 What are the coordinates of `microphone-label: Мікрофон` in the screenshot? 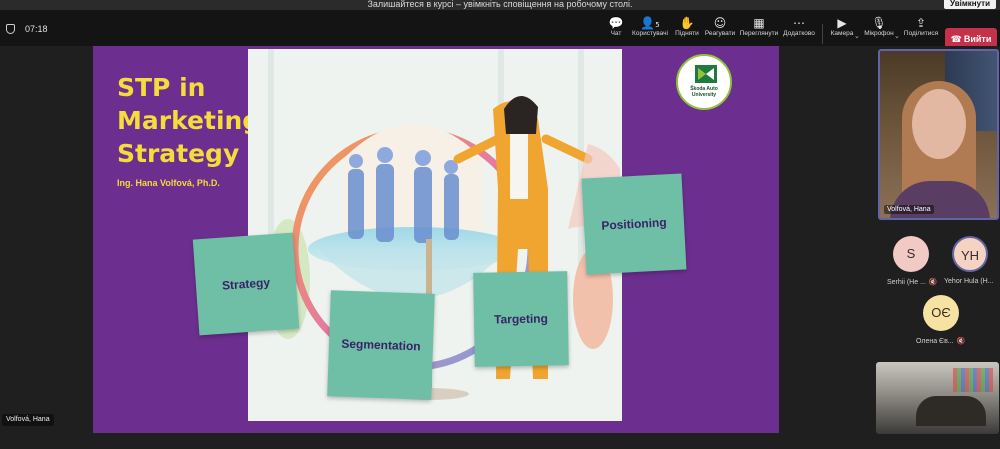 It's located at (879, 33).